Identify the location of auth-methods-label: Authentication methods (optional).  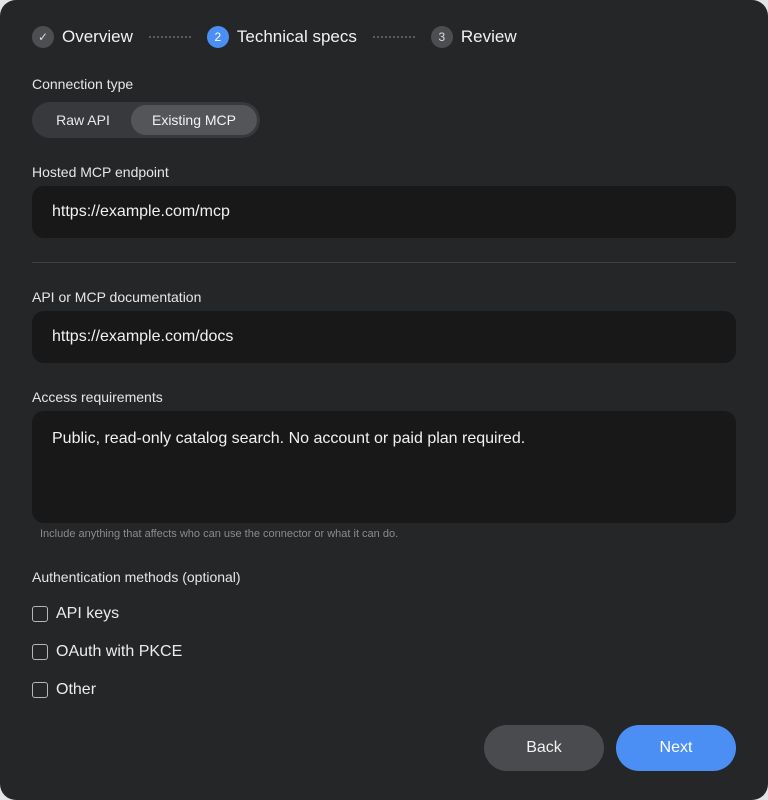
(136, 577).